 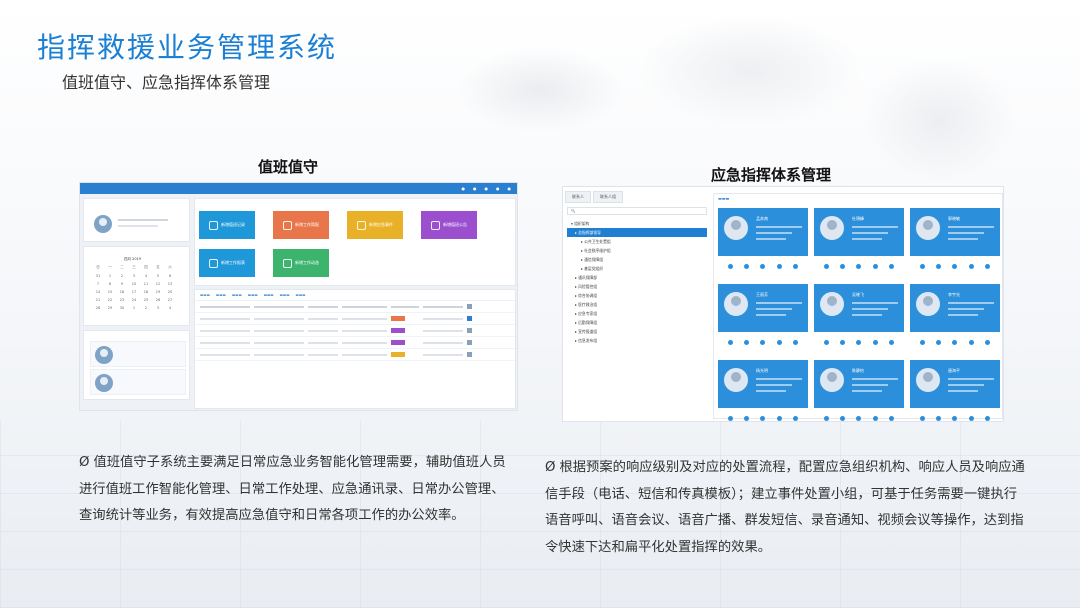 What do you see at coordinates (98, 276) in the screenshot?
I see `calendar-day: 31` at bounding box center [98, 276].